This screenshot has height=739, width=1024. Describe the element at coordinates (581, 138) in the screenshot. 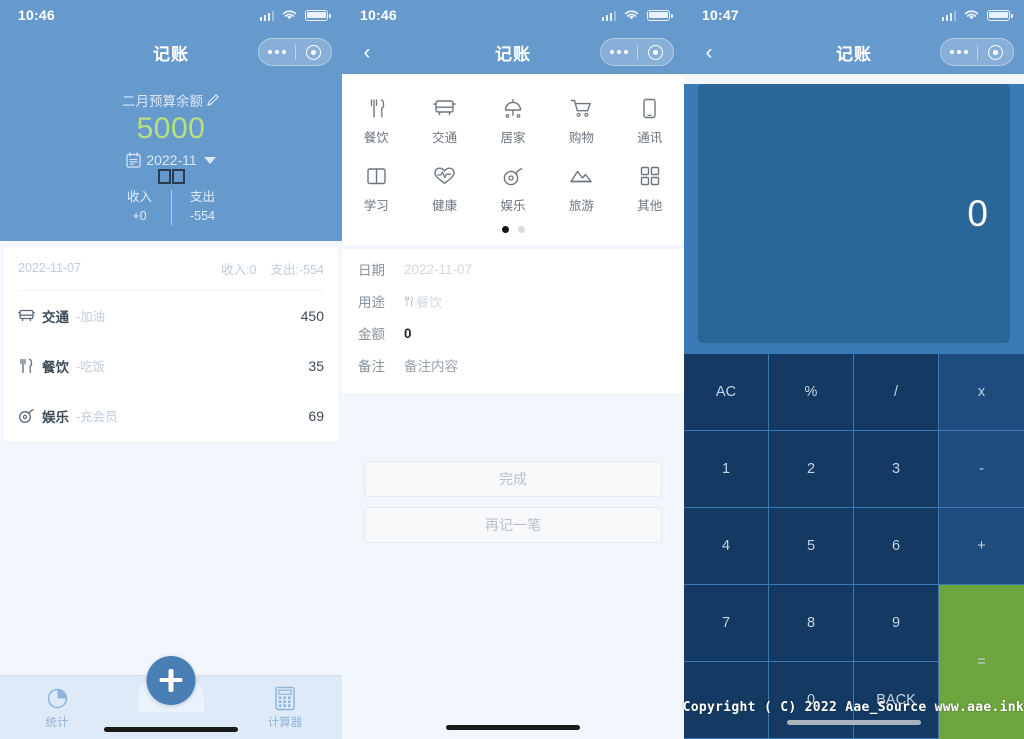

I see `category-label: 购物` at that location.